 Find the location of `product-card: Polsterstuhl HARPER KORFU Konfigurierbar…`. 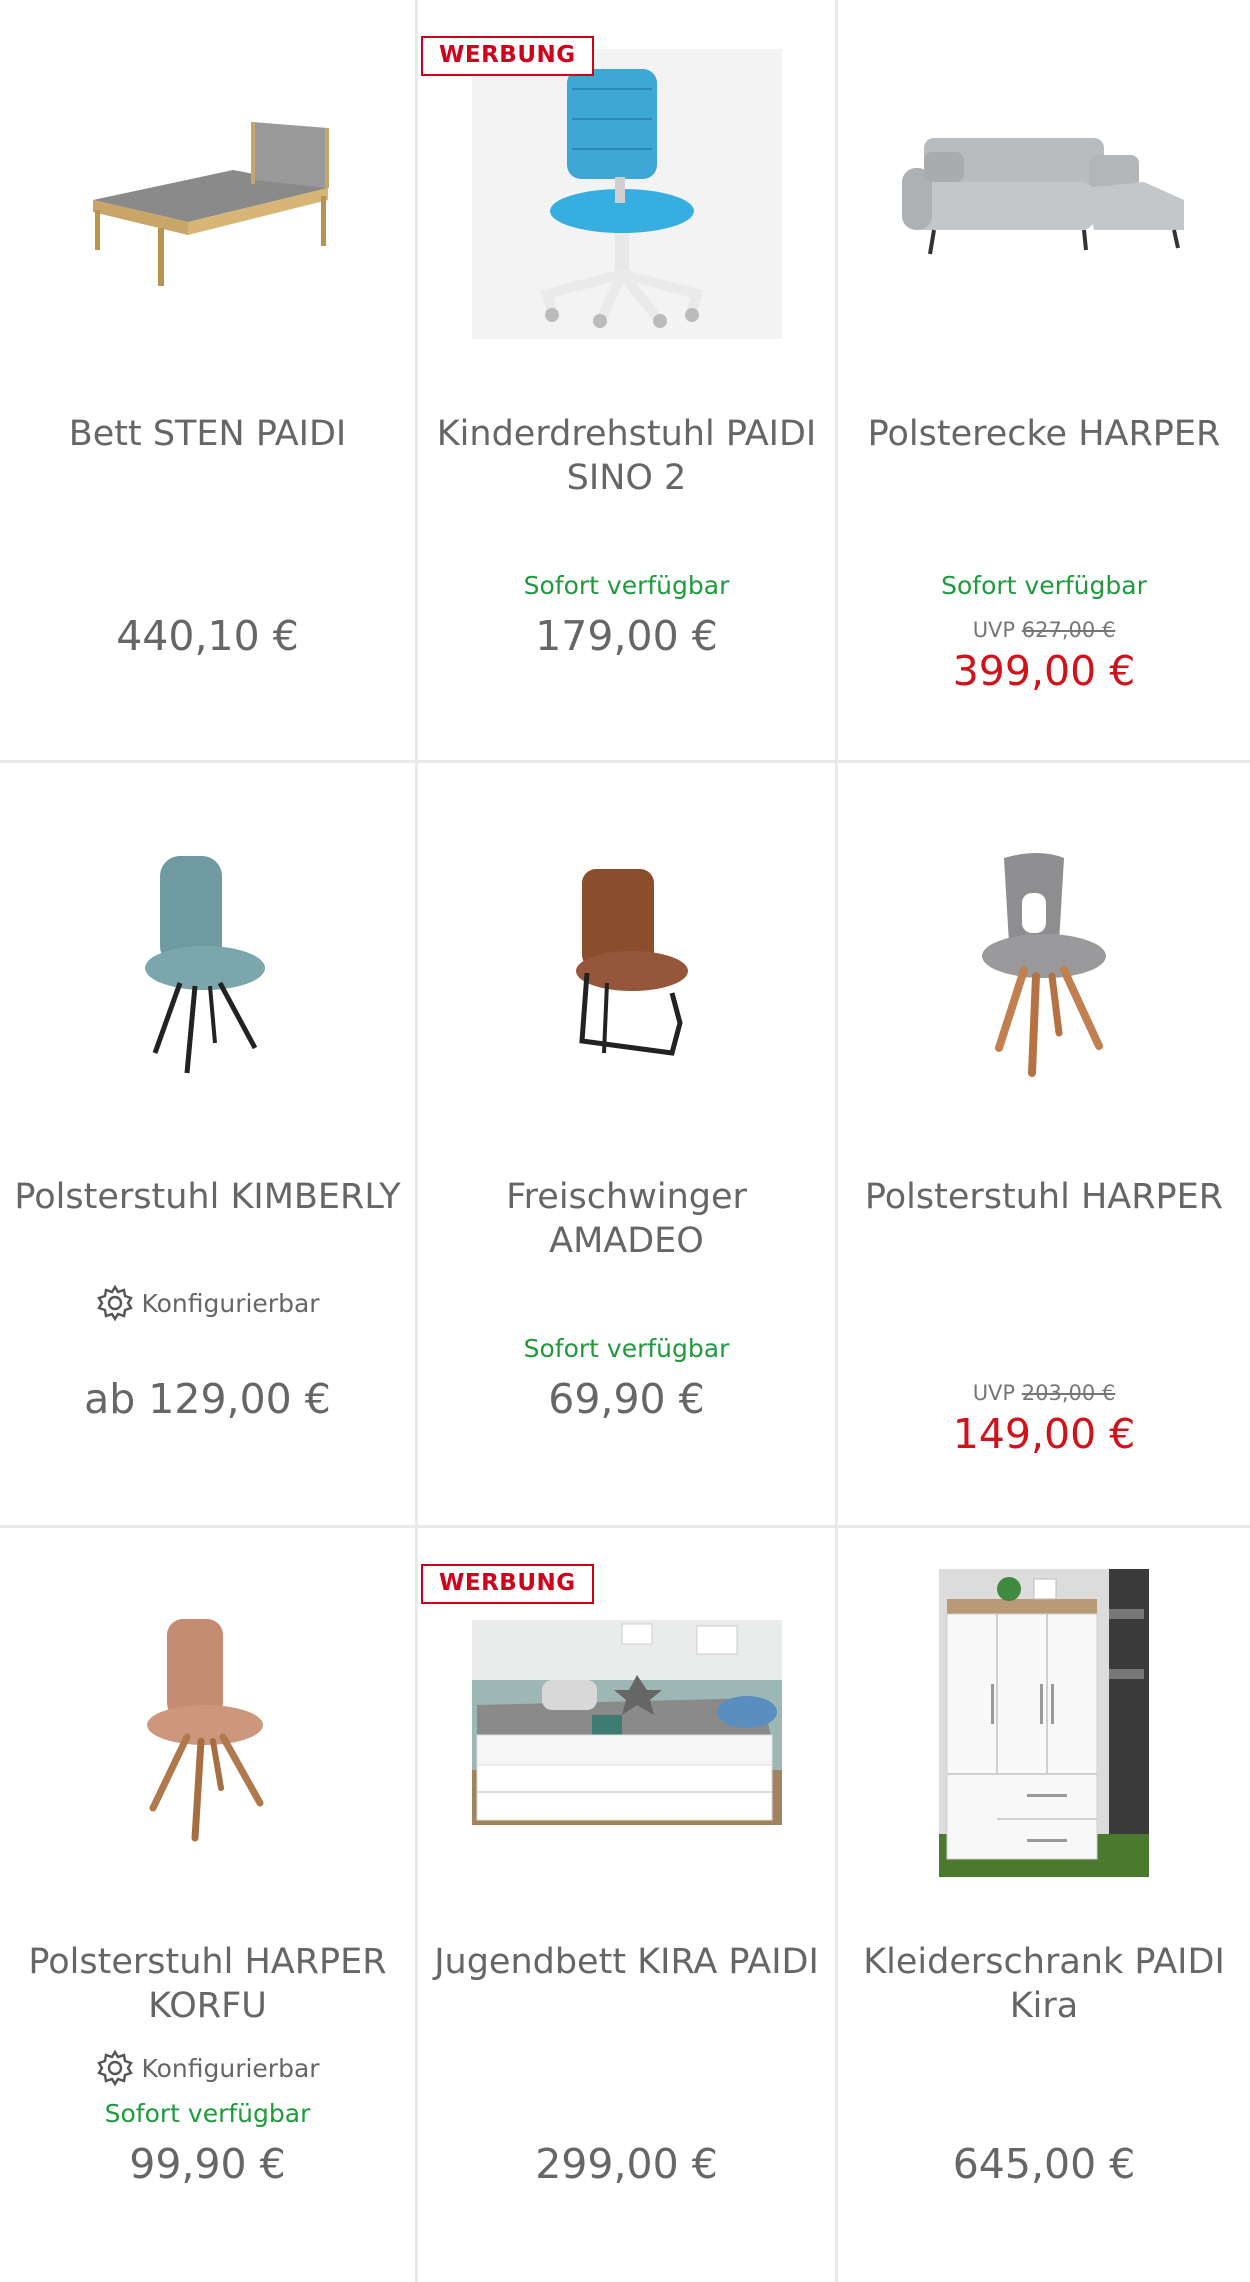

product-card: Polsterstuhl HARPER KORFU Konfigurierbar… is located at coordinates (209, 1905).